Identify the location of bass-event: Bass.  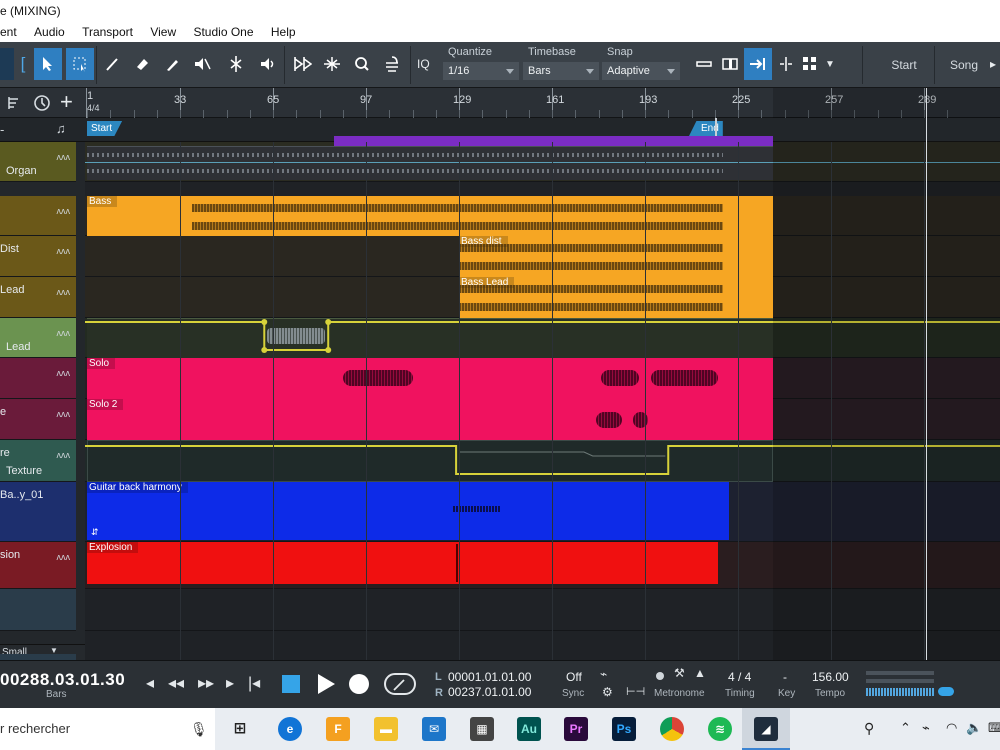
(430, 216).